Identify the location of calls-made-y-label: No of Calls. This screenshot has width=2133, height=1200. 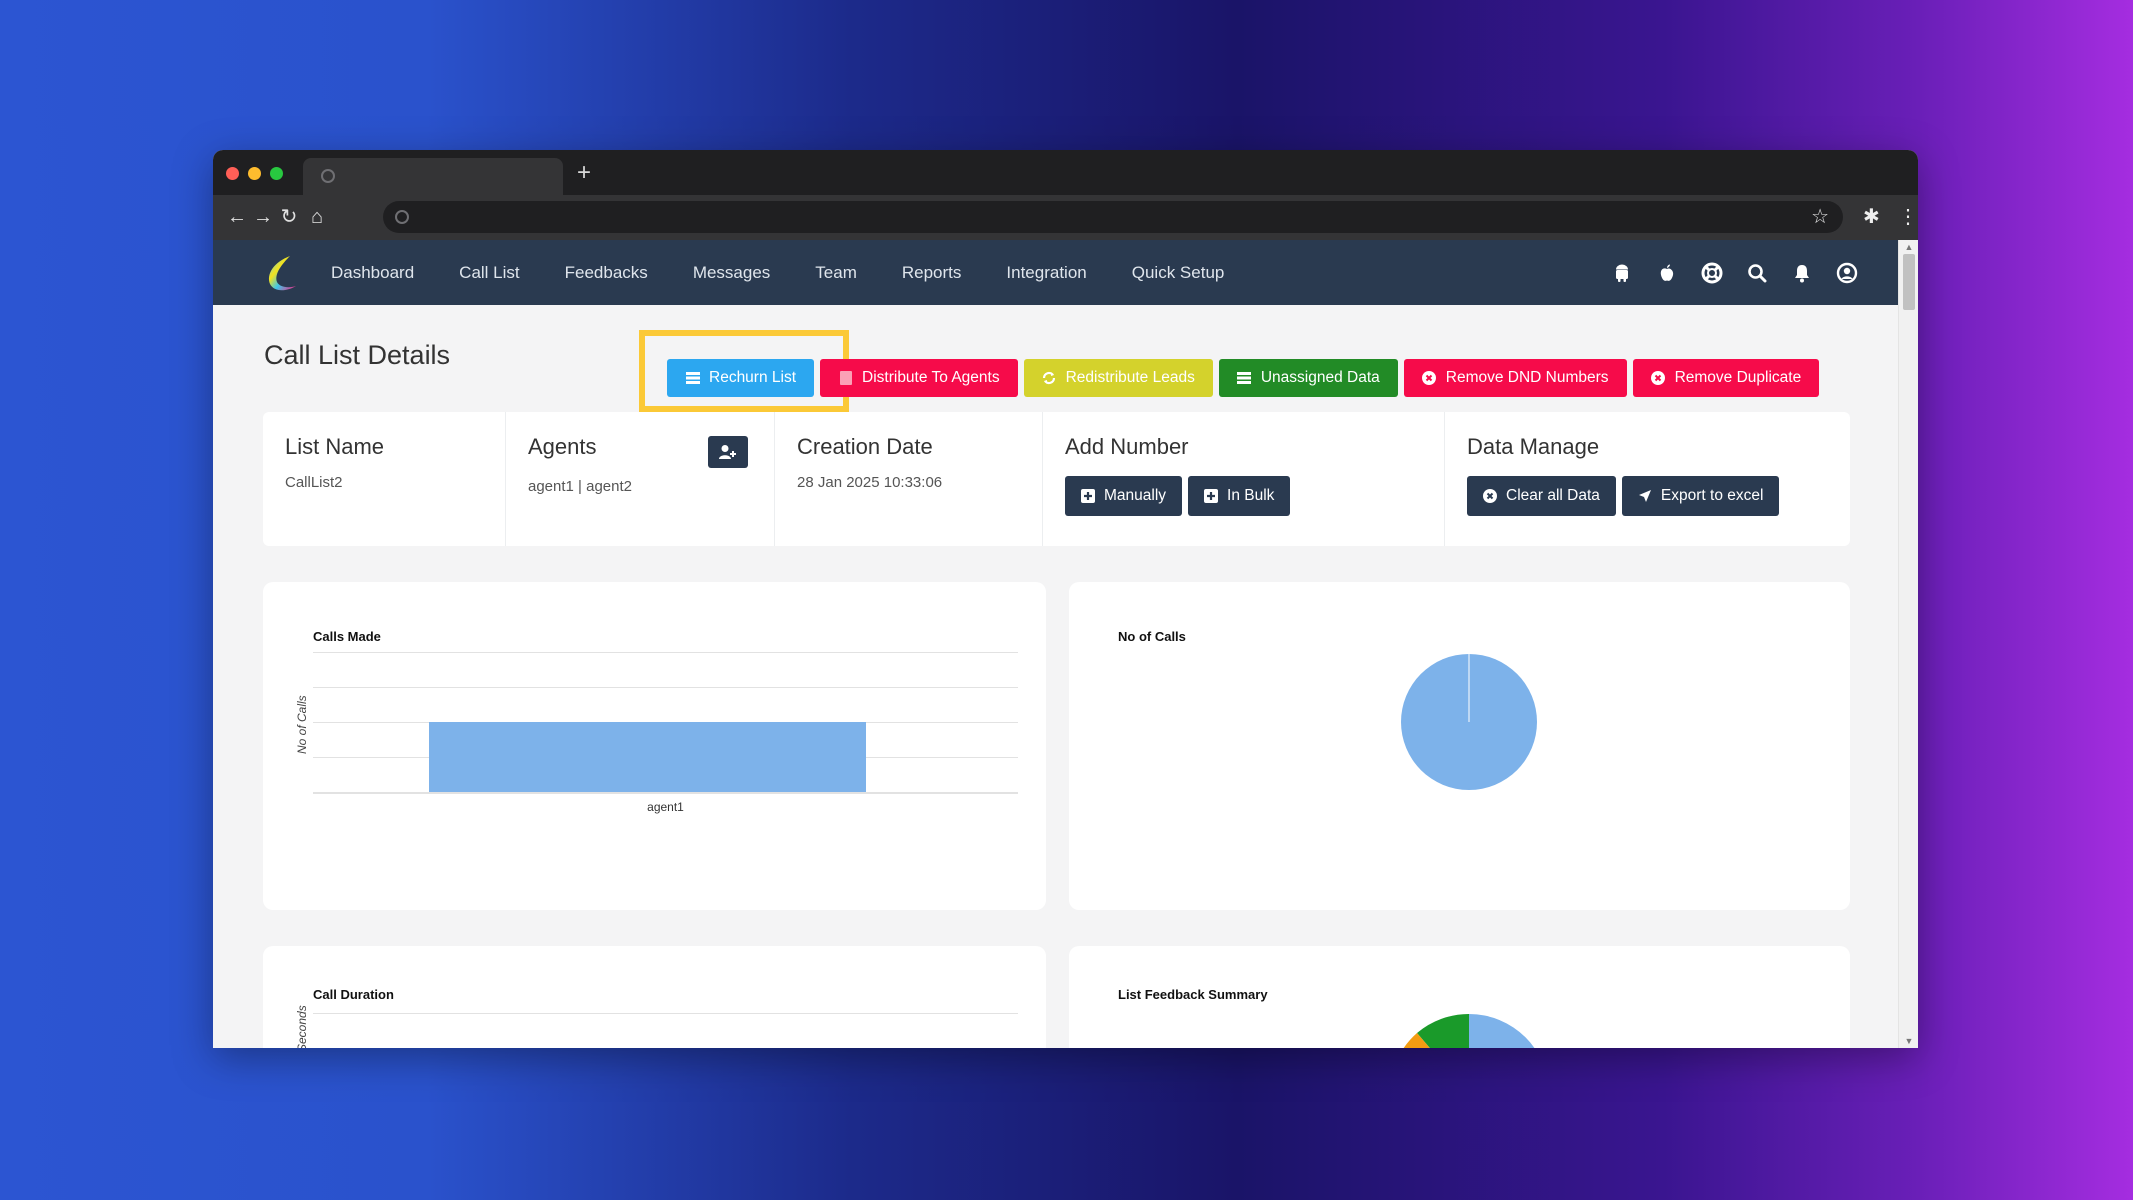
(302, 724).